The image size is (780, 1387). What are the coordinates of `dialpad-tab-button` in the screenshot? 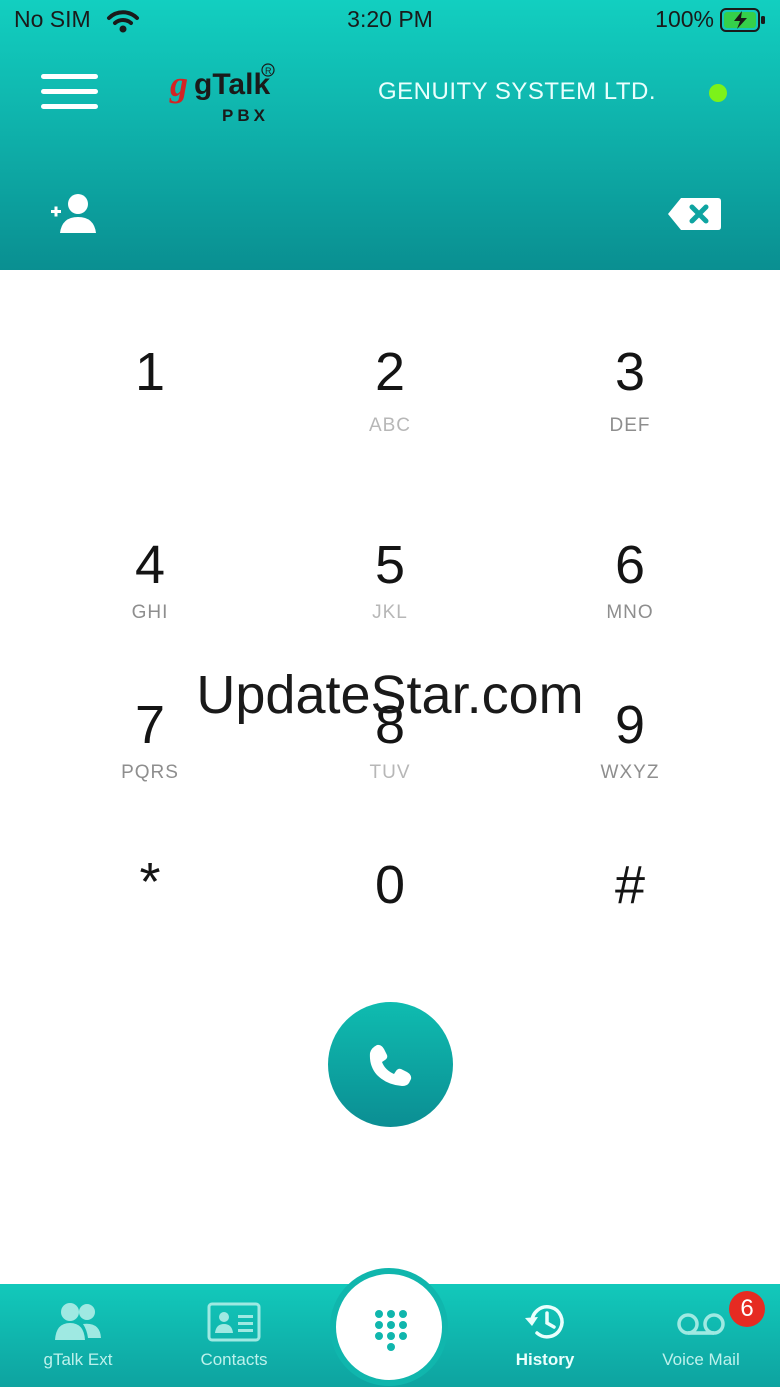 It's located at (389, 1327).